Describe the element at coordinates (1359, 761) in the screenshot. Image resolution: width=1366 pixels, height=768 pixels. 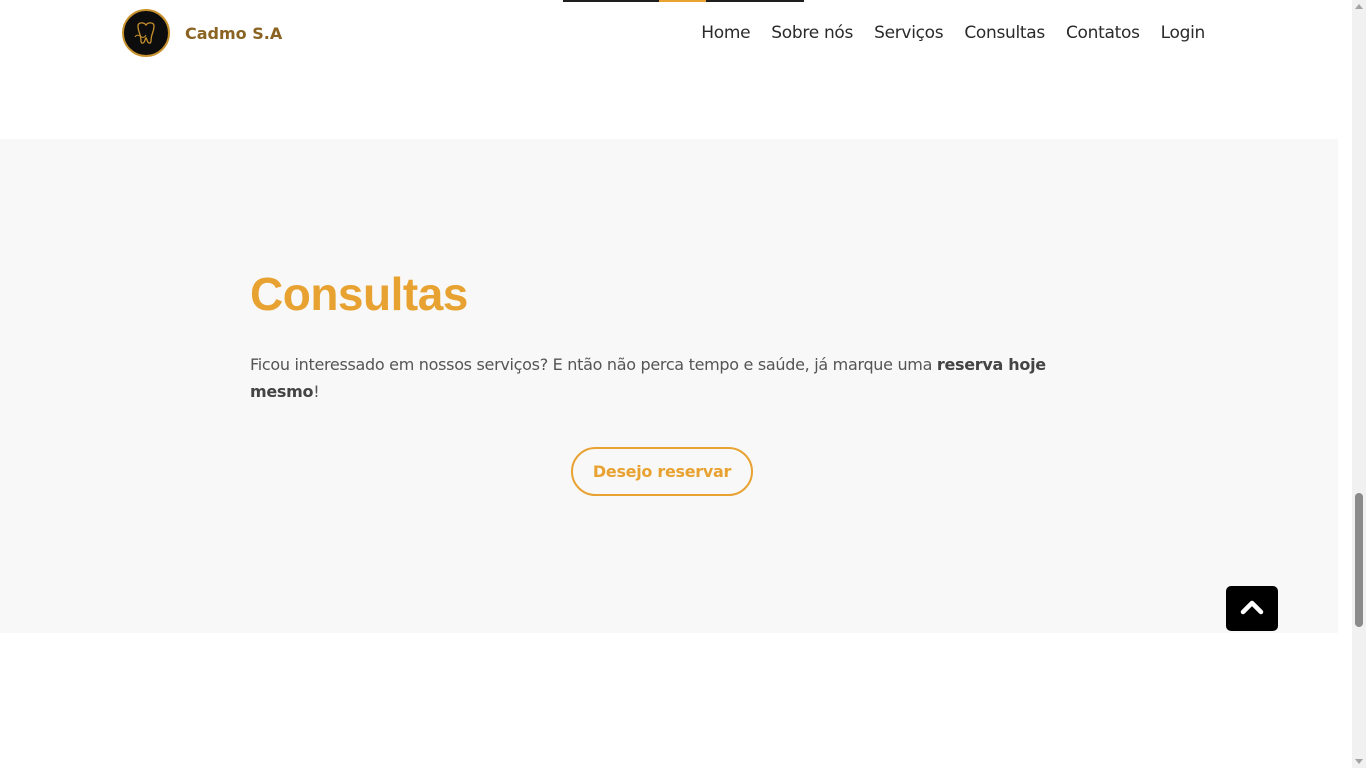
I see `scroll-down-arrow-icon` at that location.